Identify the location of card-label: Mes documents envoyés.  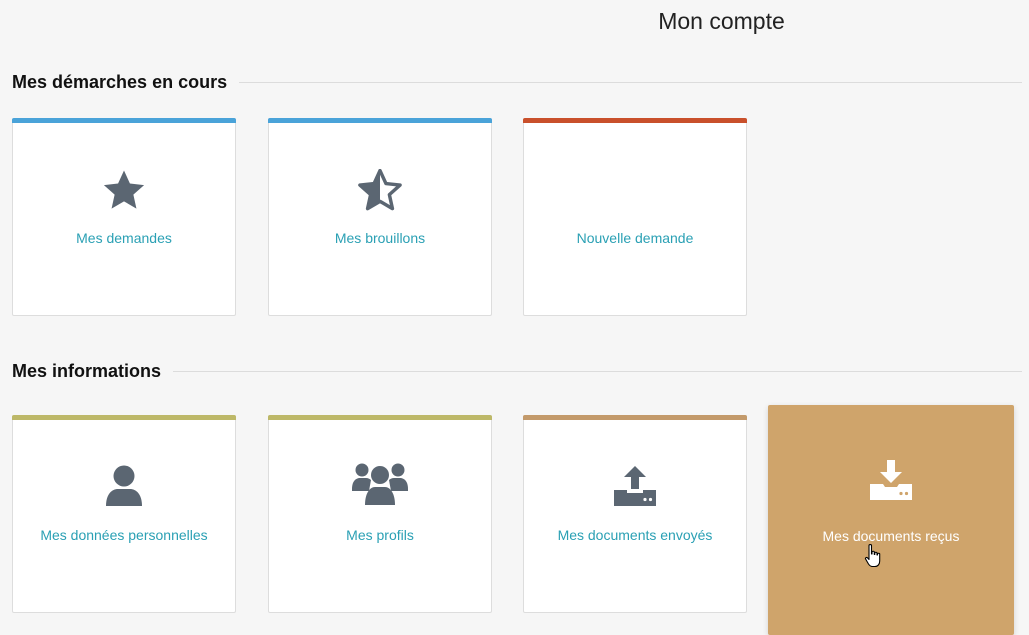
(635, 535).